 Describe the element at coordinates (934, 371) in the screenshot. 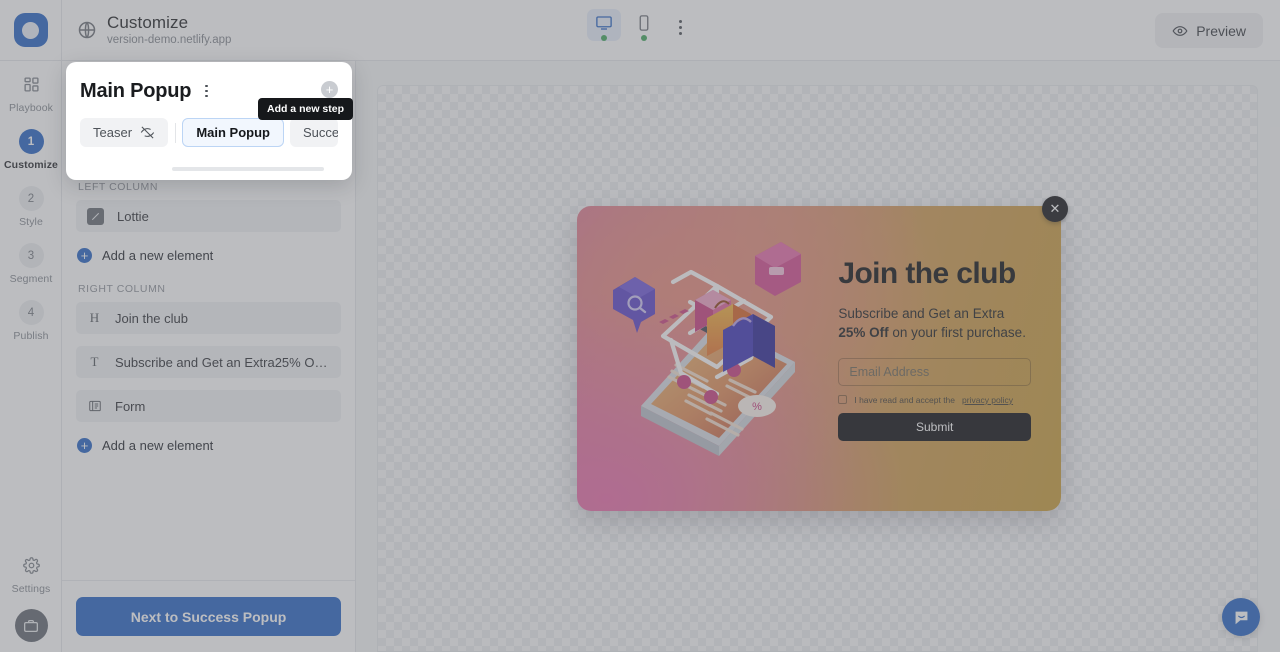

I see `email-field` at that location.